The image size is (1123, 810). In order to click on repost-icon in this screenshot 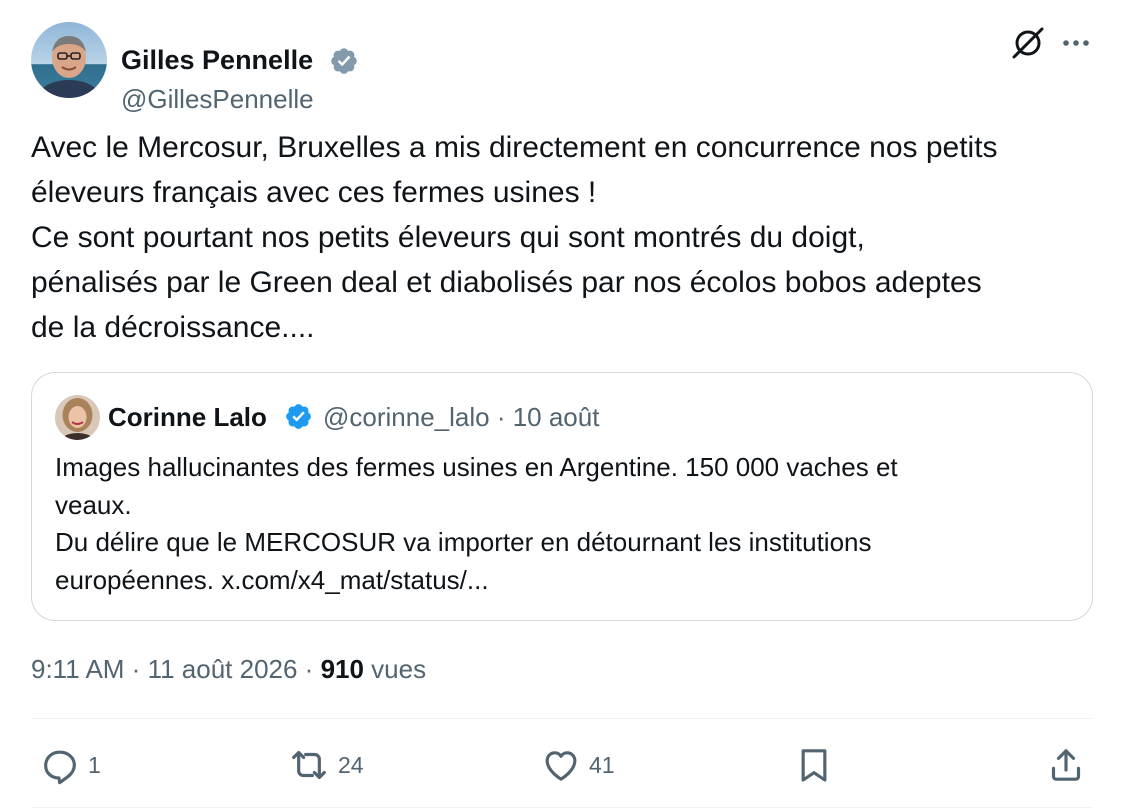, I will do `click(309, 765)`.